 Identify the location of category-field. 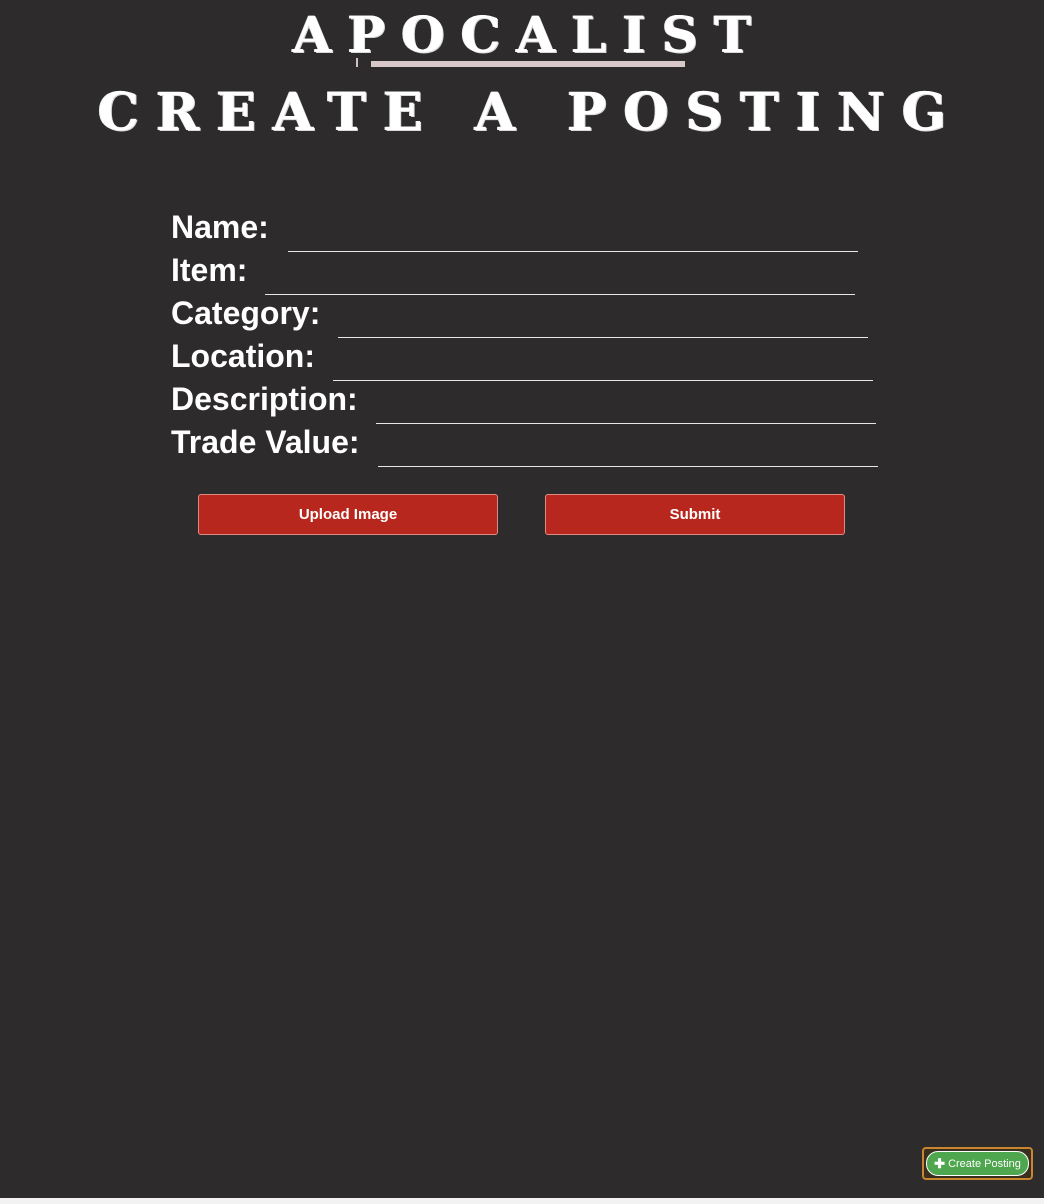
(603, 323).